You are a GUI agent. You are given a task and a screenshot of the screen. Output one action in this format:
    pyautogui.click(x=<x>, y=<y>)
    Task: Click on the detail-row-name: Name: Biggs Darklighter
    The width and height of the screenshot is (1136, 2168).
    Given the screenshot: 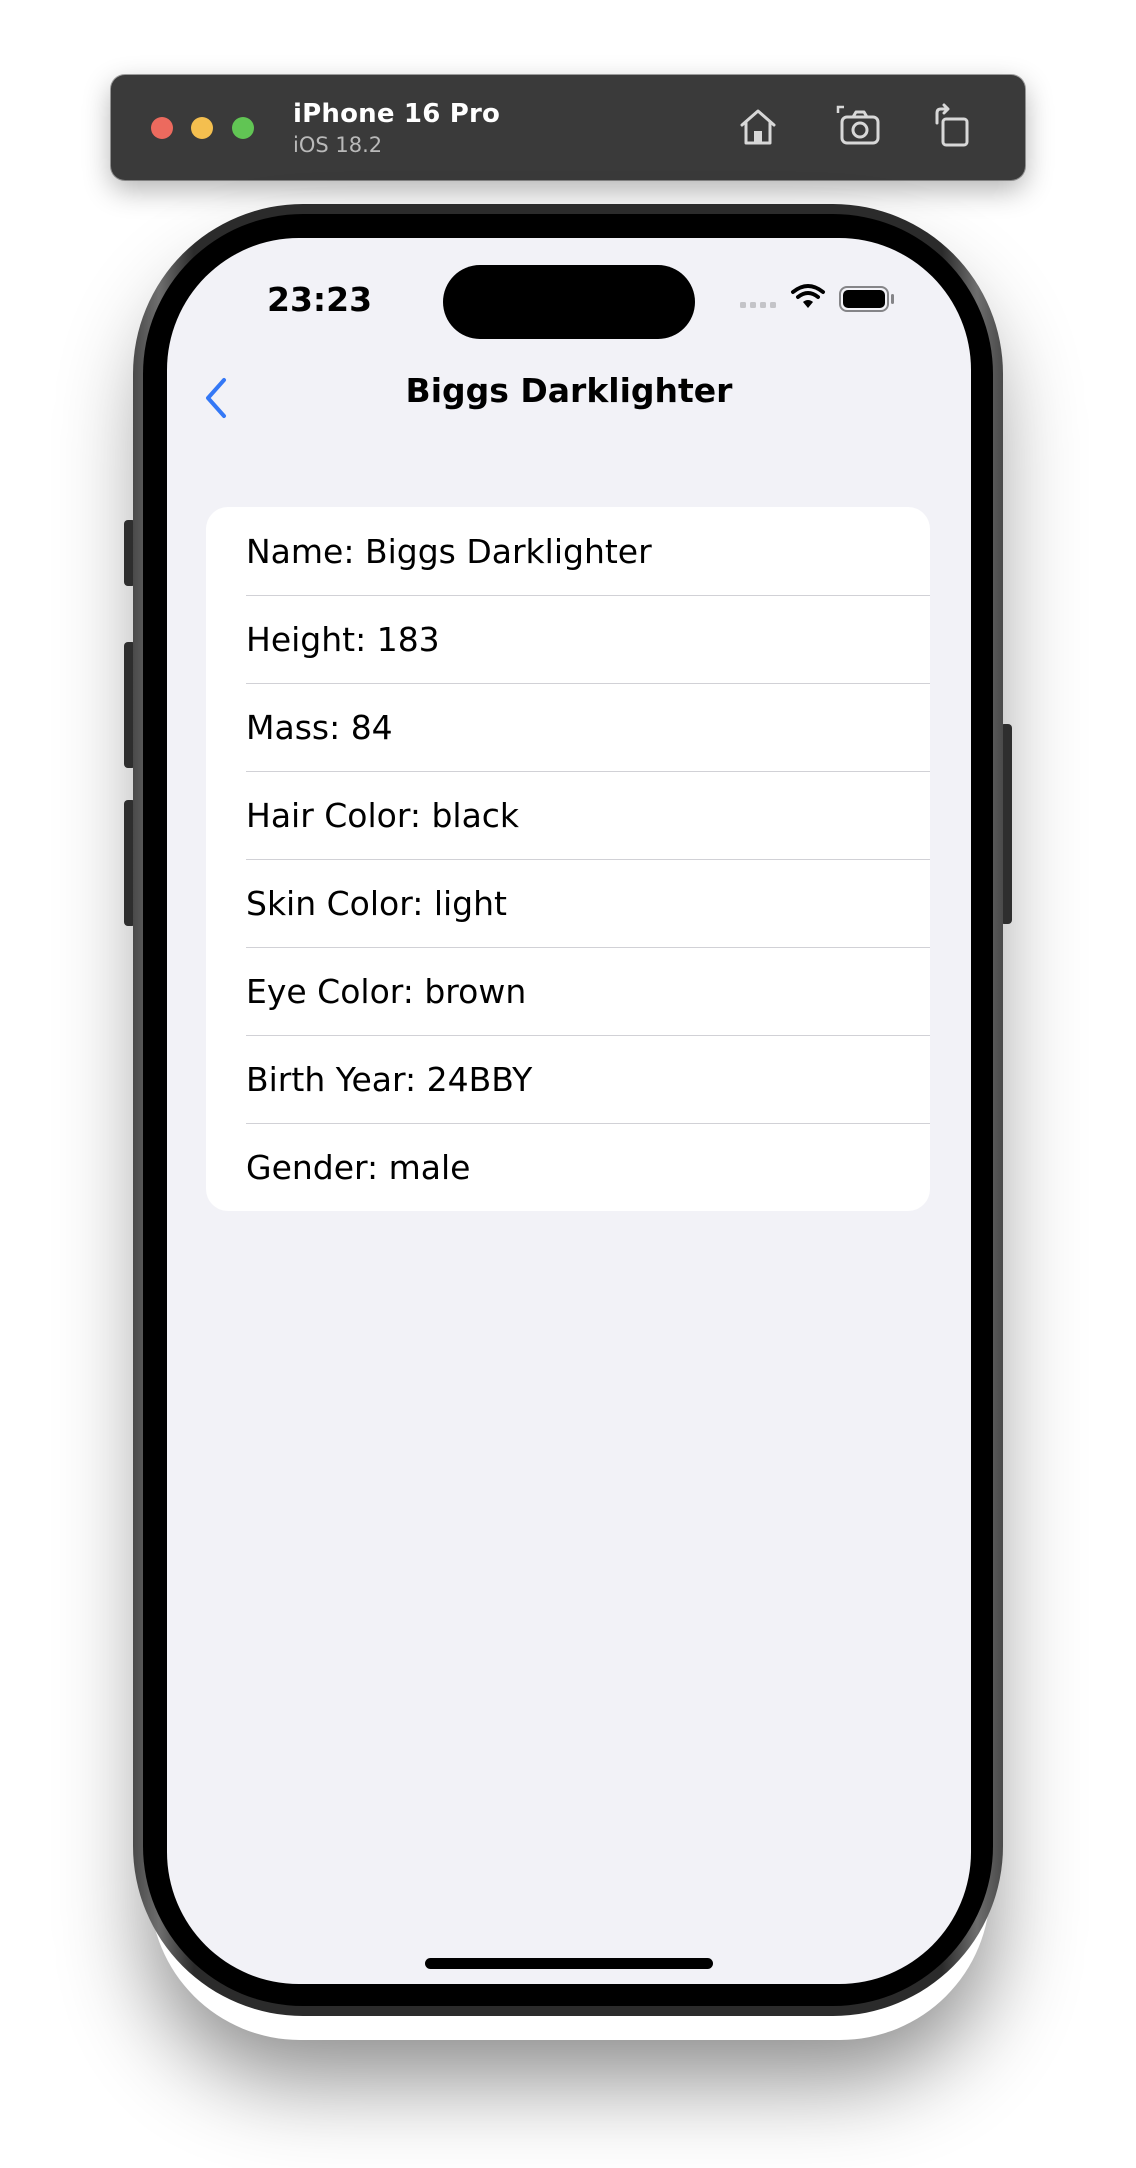 What is the action you would take?
    pyautogui.click(x=449, y=551)
    